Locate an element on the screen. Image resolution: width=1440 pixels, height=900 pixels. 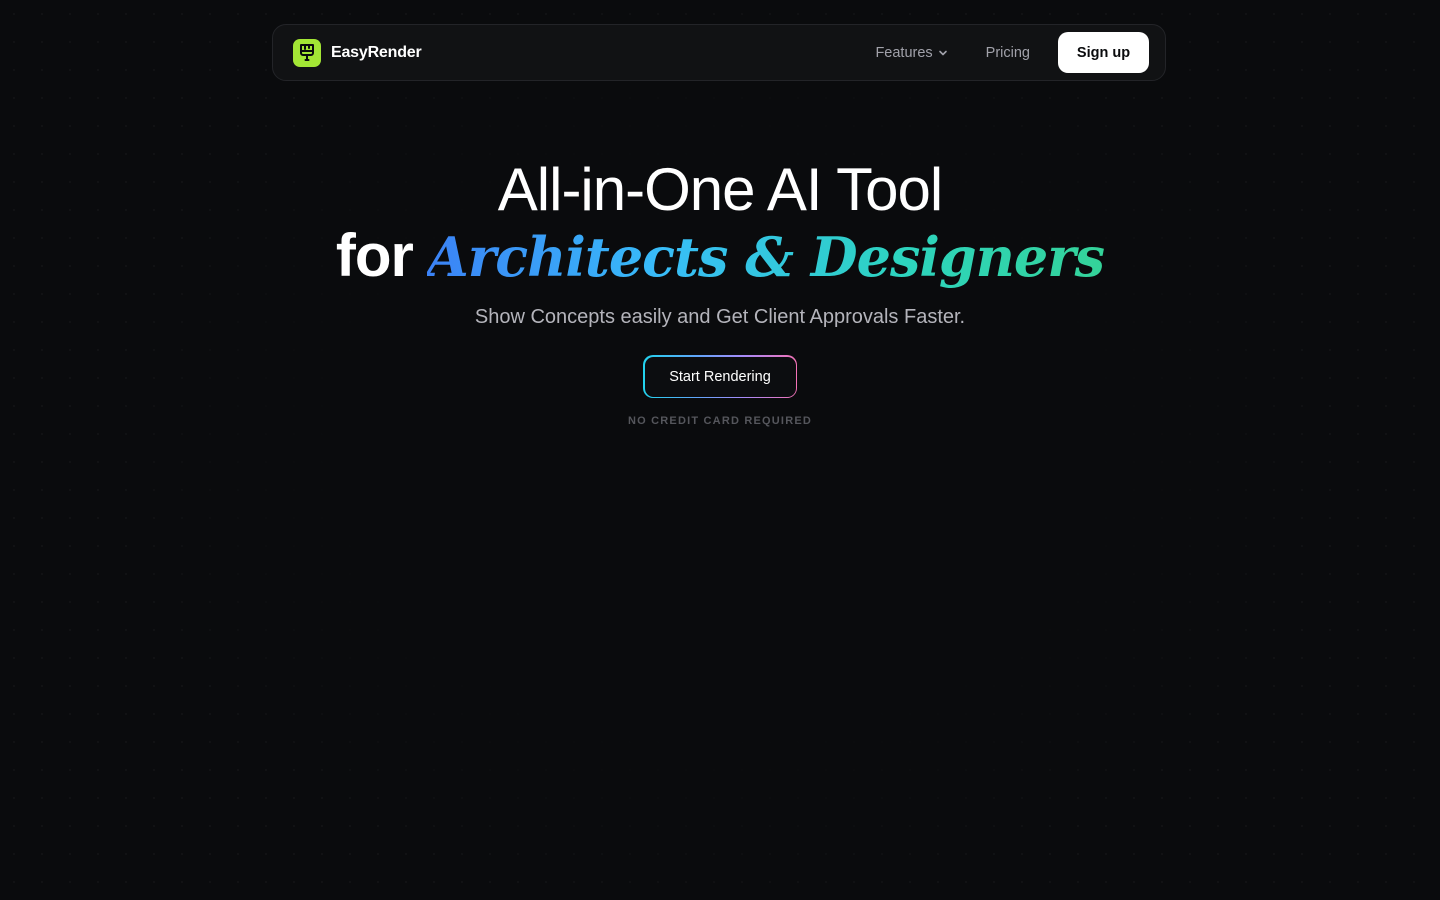
start-rendering-button: Start Rendering is located at coordinates (720, 376).